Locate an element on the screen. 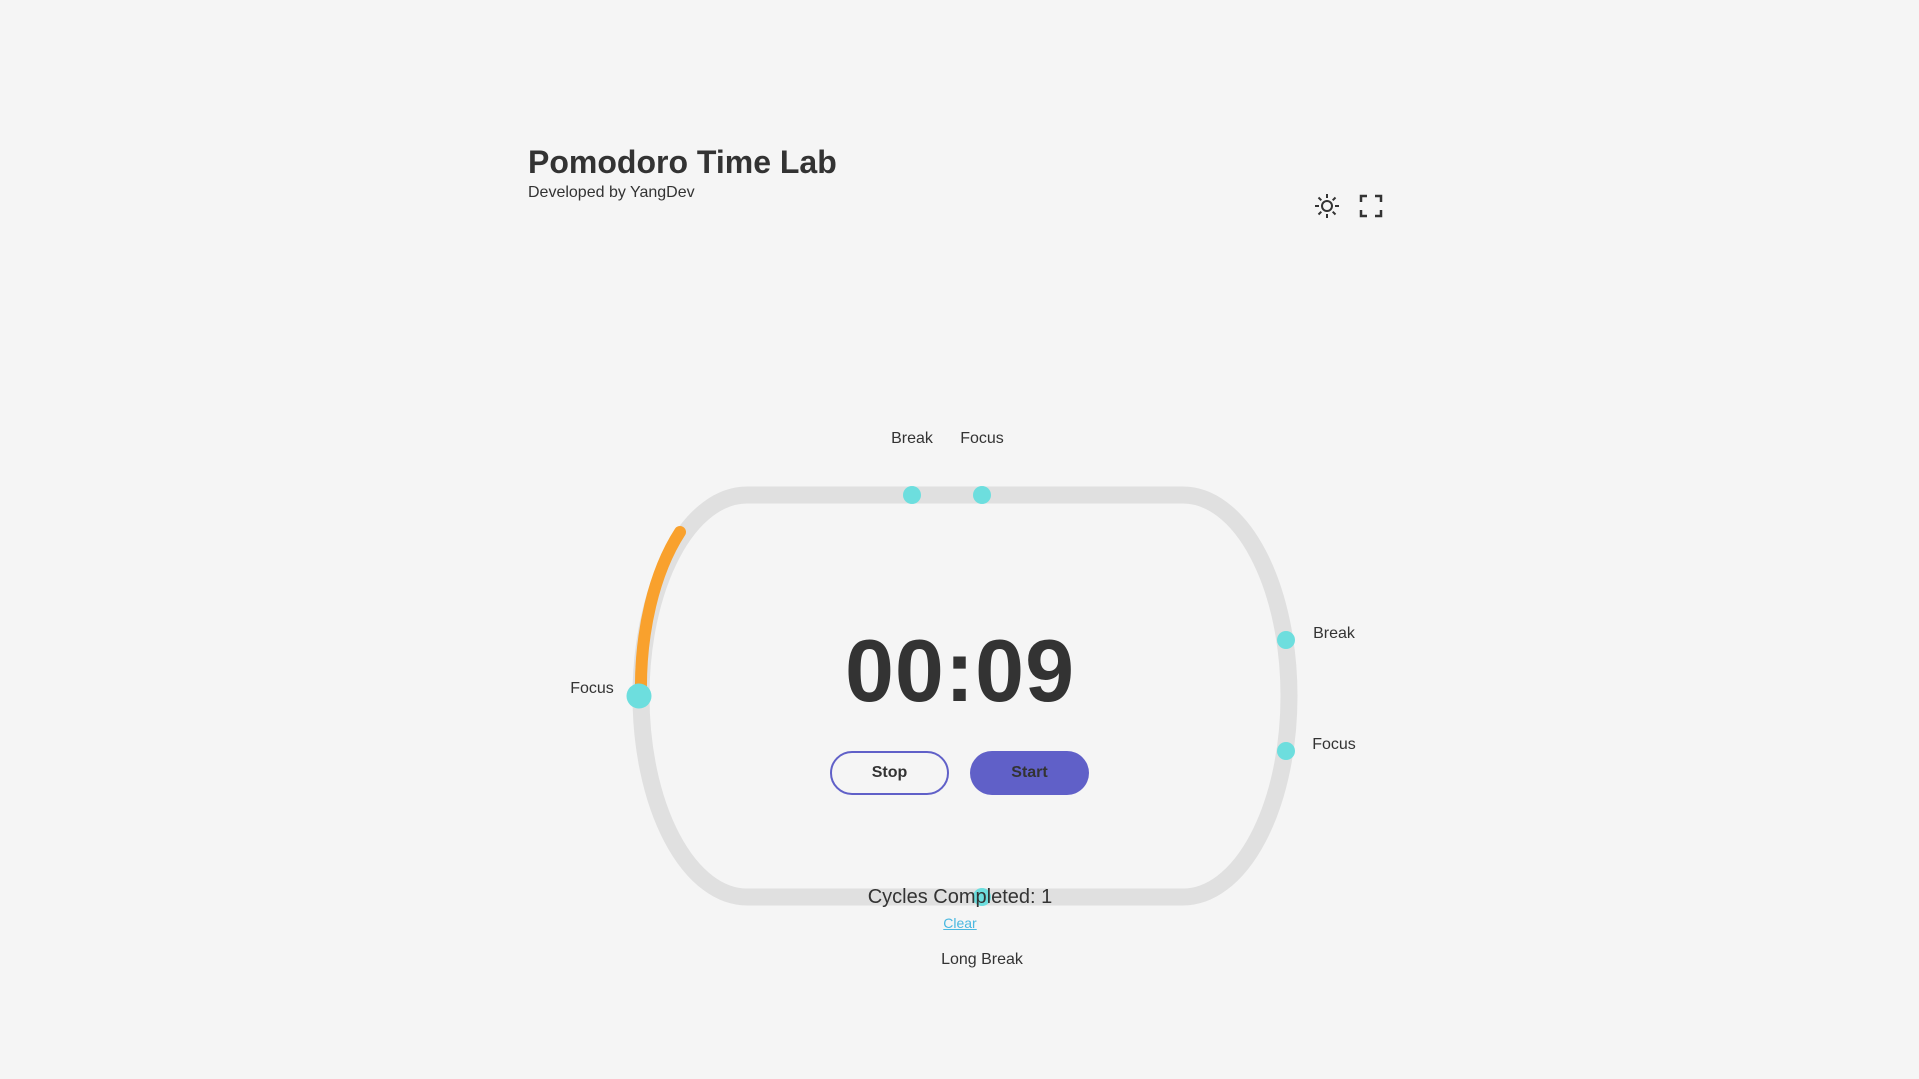  marker-label: Long Break is located at coordinates (982, 959).